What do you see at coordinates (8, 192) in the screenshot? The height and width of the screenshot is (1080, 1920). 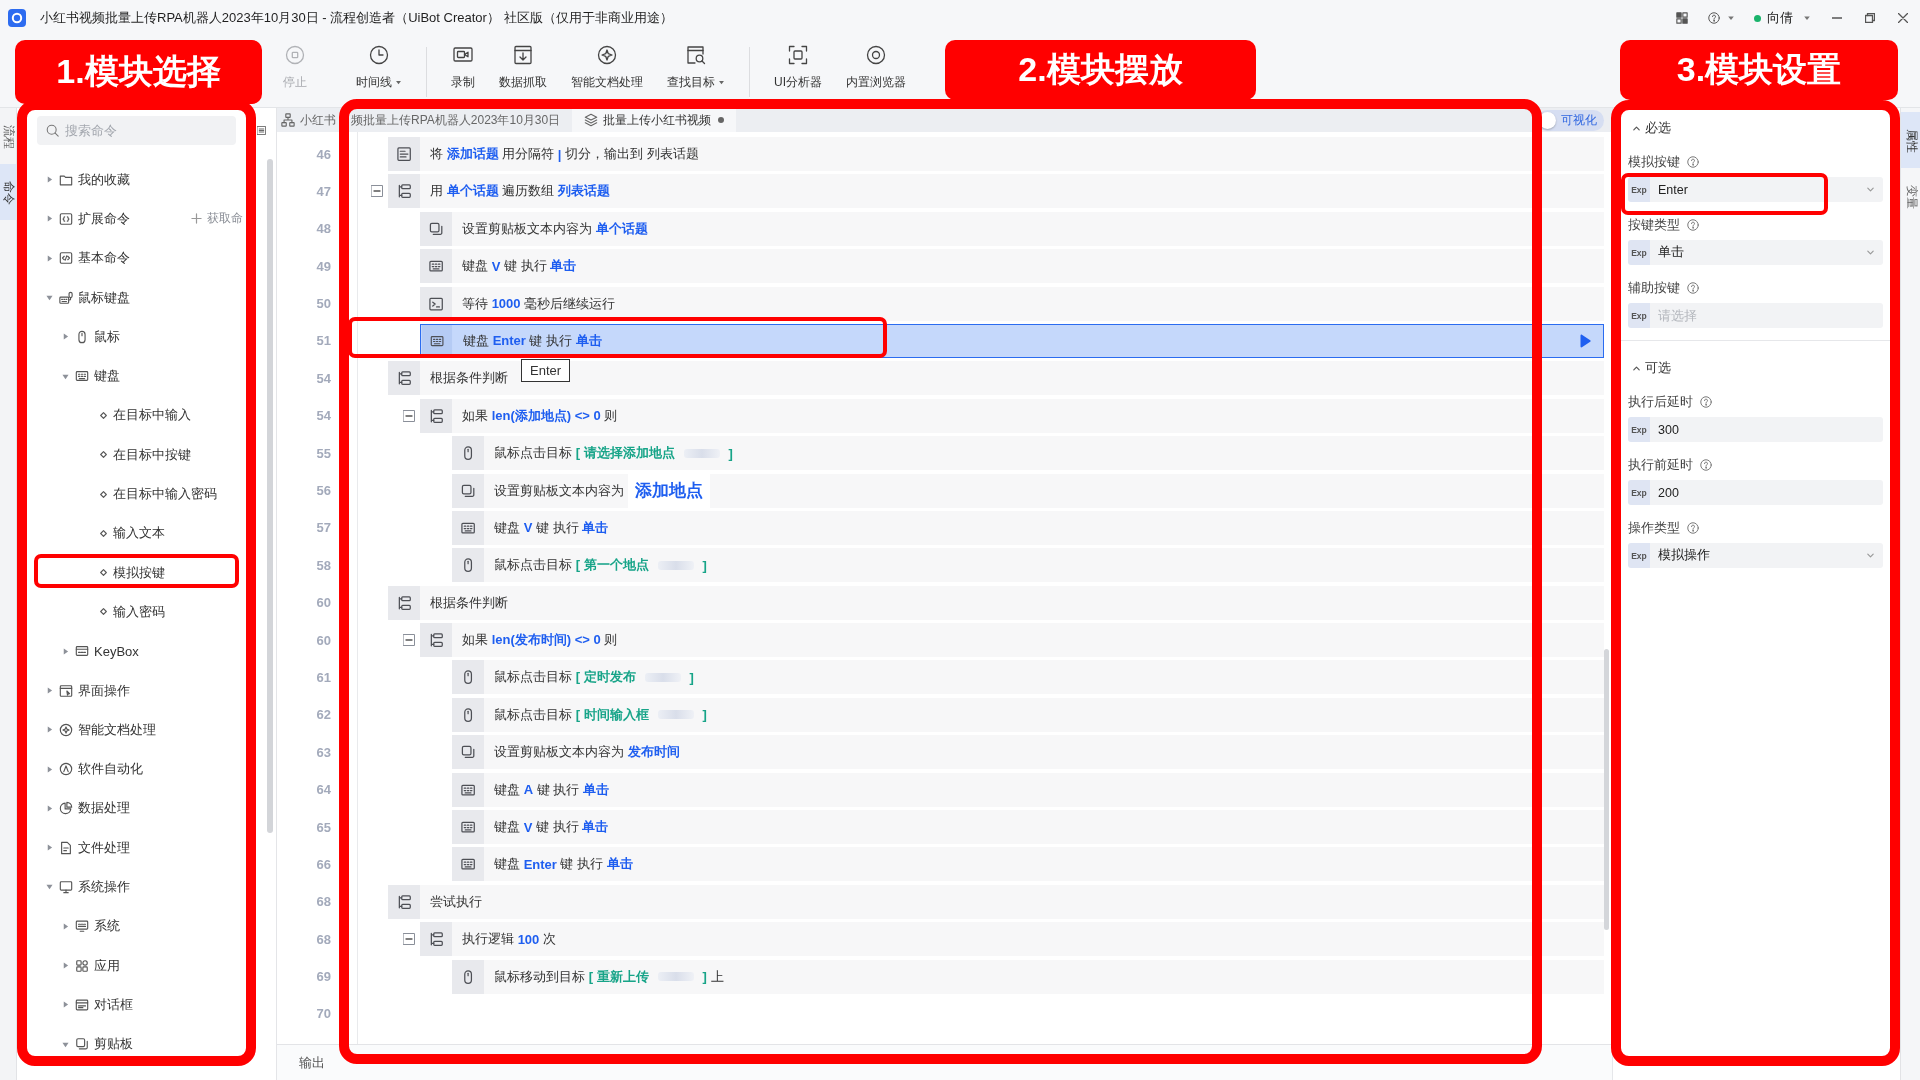 I see `side-tab: 命令` at bounding box center [8, 192].